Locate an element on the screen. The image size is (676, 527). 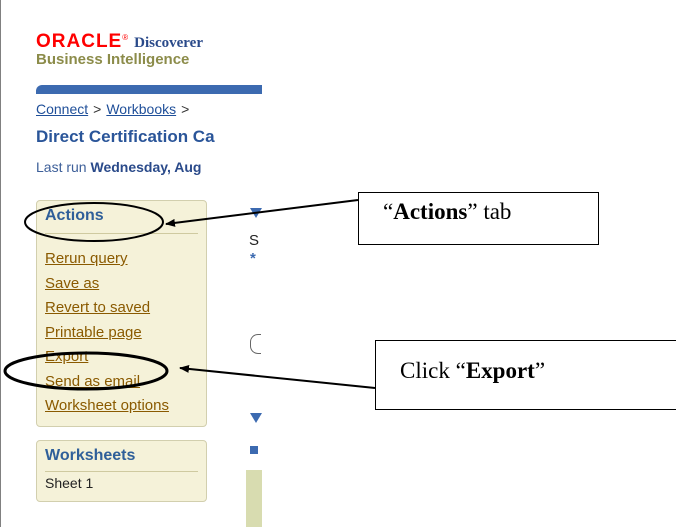
actions-pointer-arrow is located at coordinates (262, 213).